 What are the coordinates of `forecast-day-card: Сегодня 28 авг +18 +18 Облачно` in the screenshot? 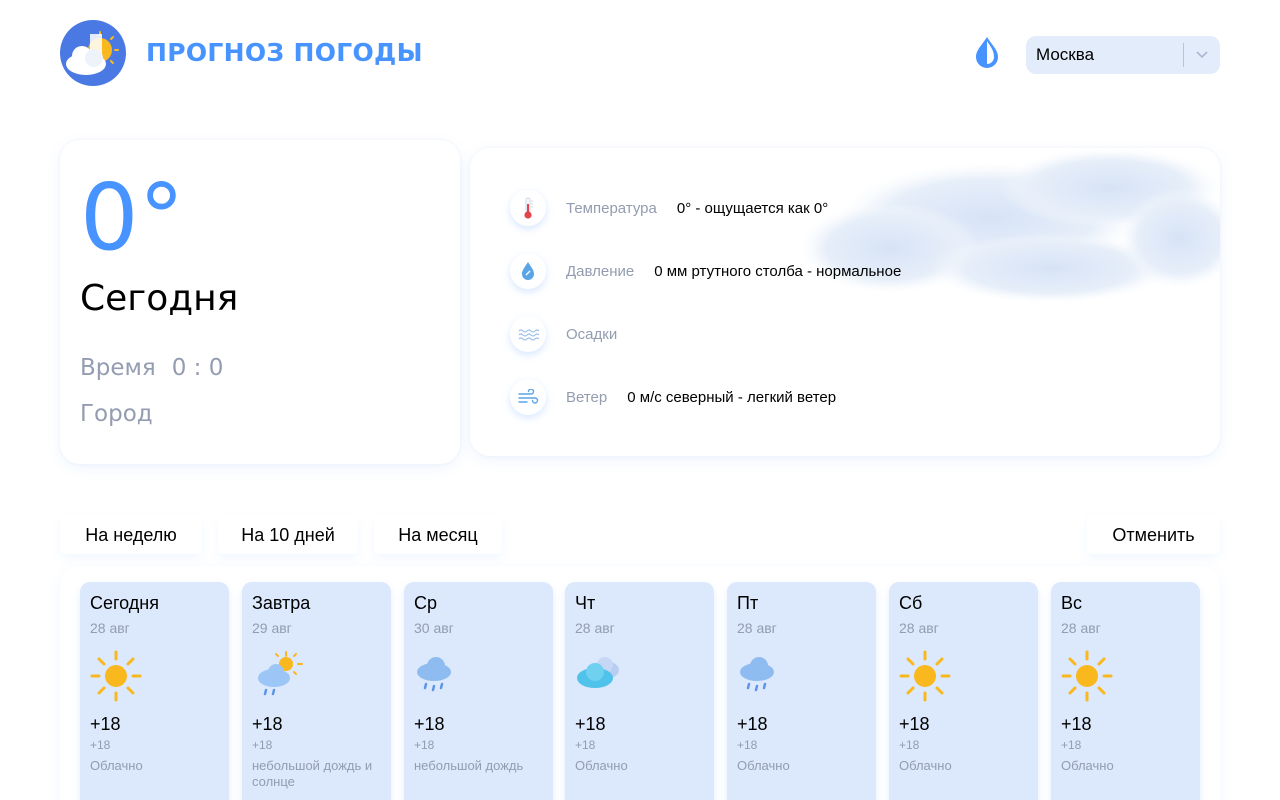 It's located at (154, 691).